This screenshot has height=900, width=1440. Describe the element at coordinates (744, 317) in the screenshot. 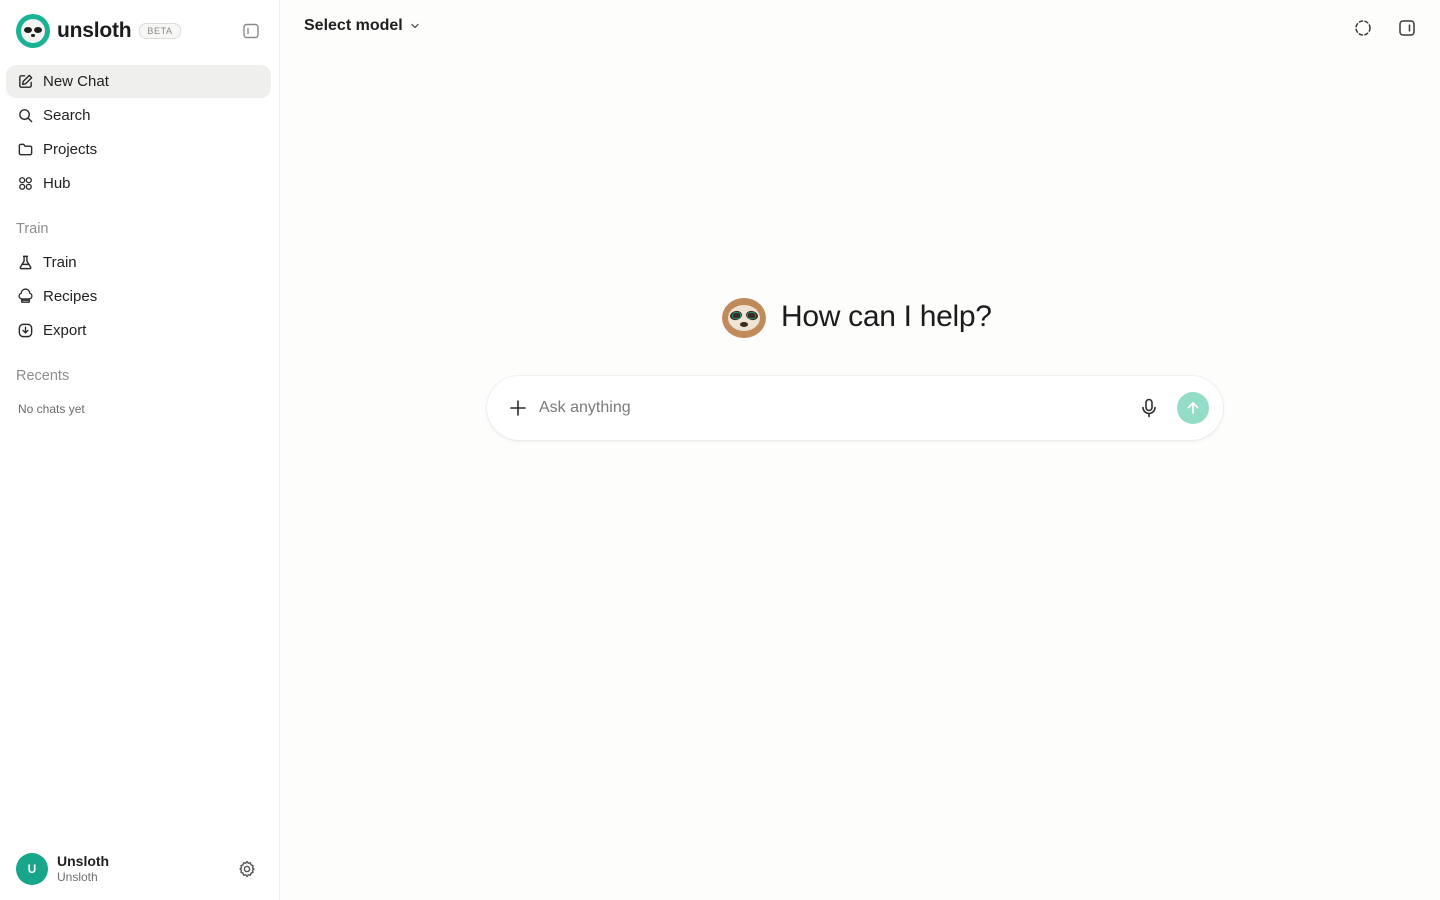

I see `sloth-mascot-icon` at that location.